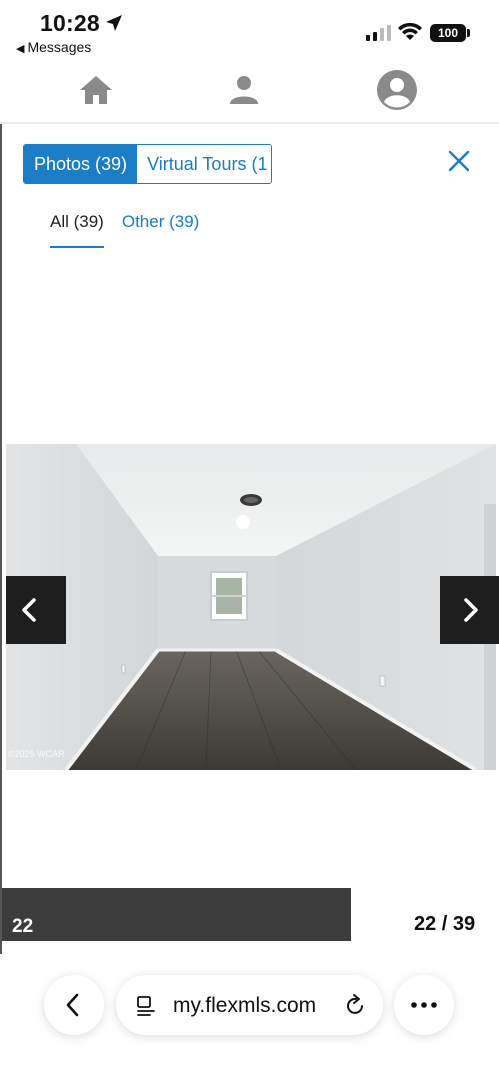  What do you see at coordinates (96, 90) in the screenshot?
I see `home-icon` at bounding box center [96, 90].